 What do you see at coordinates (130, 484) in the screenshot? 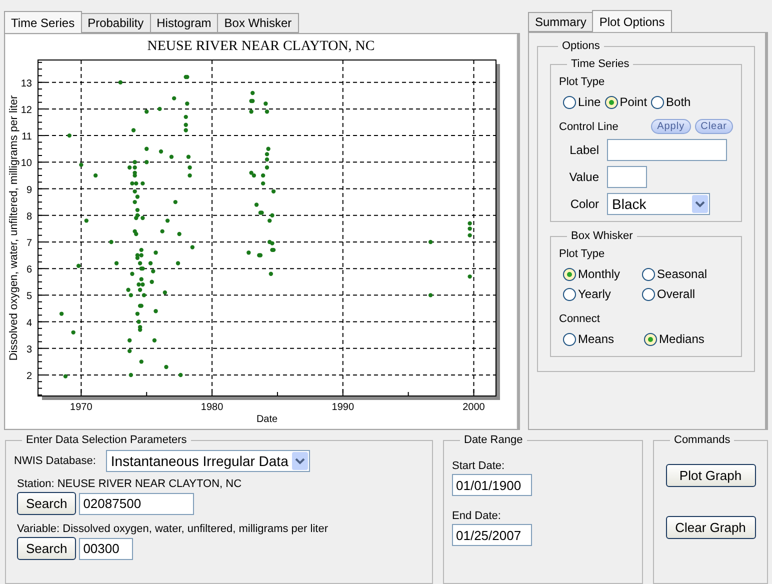
I see `station-label: Station: NEUSE RIVER NEAR CLAYTON, NC` at bounding box center [130, 484].